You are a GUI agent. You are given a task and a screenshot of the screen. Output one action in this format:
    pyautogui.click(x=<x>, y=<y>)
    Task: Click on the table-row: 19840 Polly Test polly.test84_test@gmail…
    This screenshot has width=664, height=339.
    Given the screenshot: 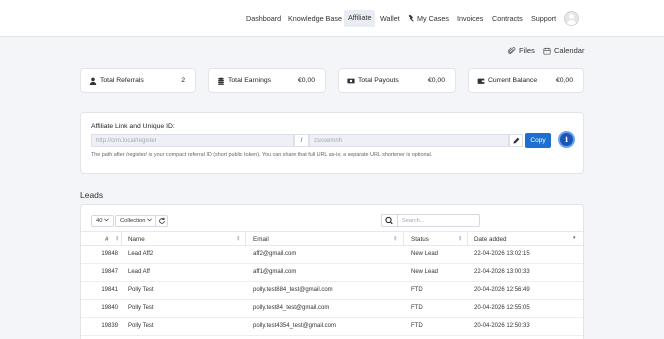 What is the action you would take?
    pyautogui.click(x=332, y=309)
    